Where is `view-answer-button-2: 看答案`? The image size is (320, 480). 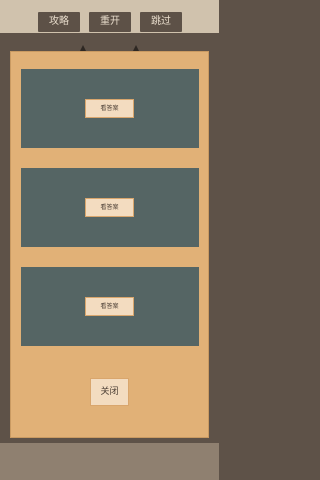
view-answer-button-2: 看答案 is located at coordinates (109, 207).